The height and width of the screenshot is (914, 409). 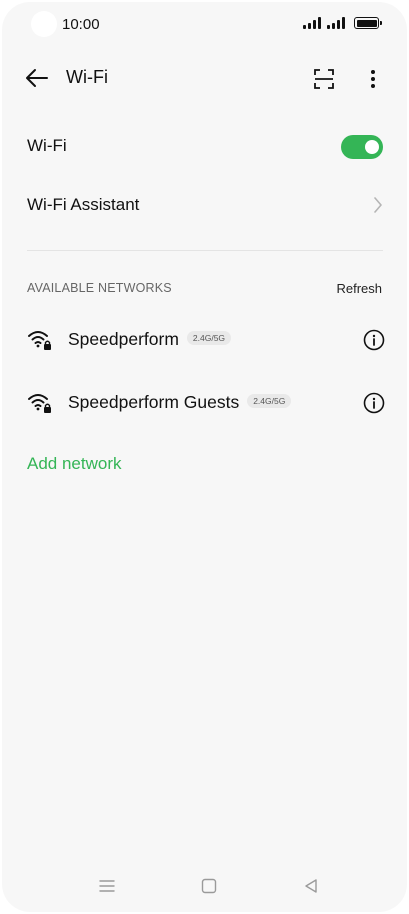 What do you see at coordinates (123, 339) in the screenshot?
I see `network-name: Speedperform` at bounding box center [123, 339].